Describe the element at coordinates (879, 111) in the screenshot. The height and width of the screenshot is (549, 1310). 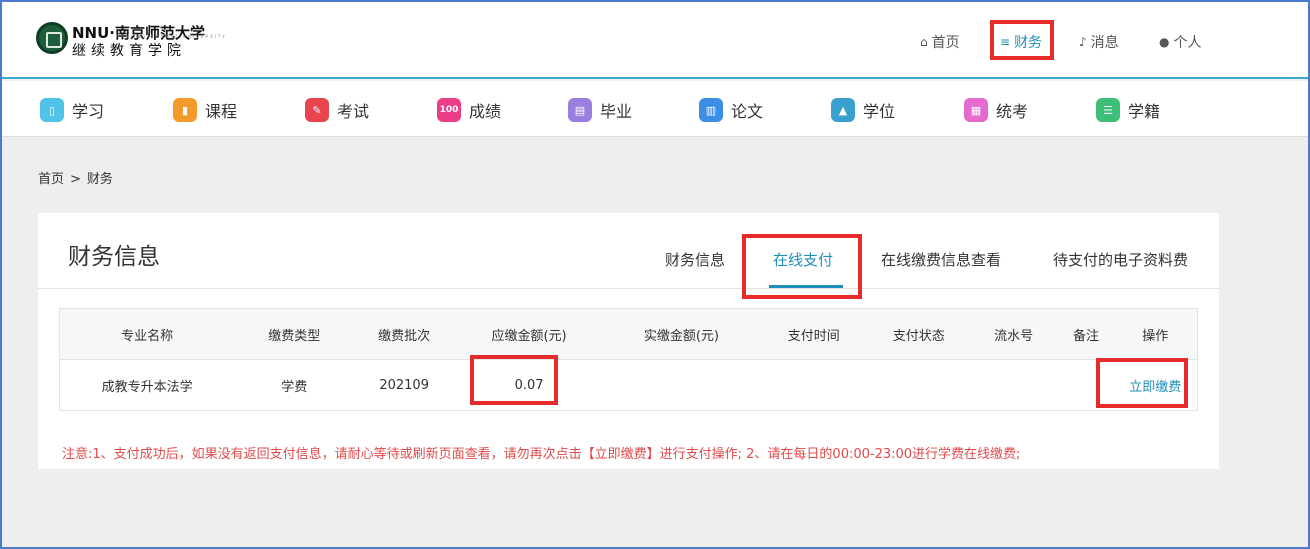
I see `nav-label-degree: 学位` at that location.